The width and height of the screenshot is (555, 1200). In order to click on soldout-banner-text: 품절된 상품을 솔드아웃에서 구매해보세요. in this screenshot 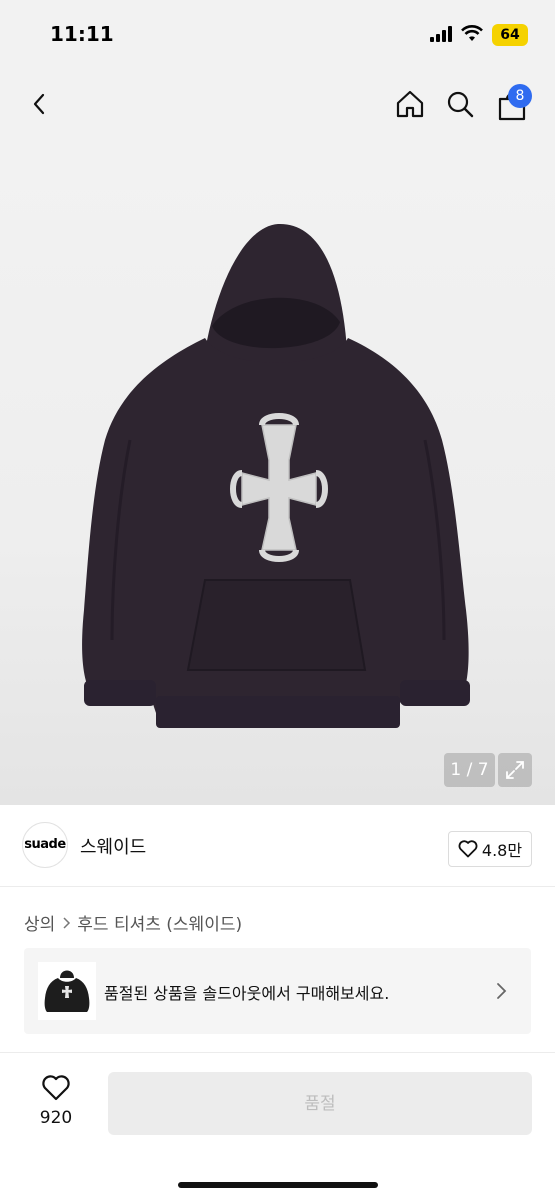, I will do `click(247, 993)`.